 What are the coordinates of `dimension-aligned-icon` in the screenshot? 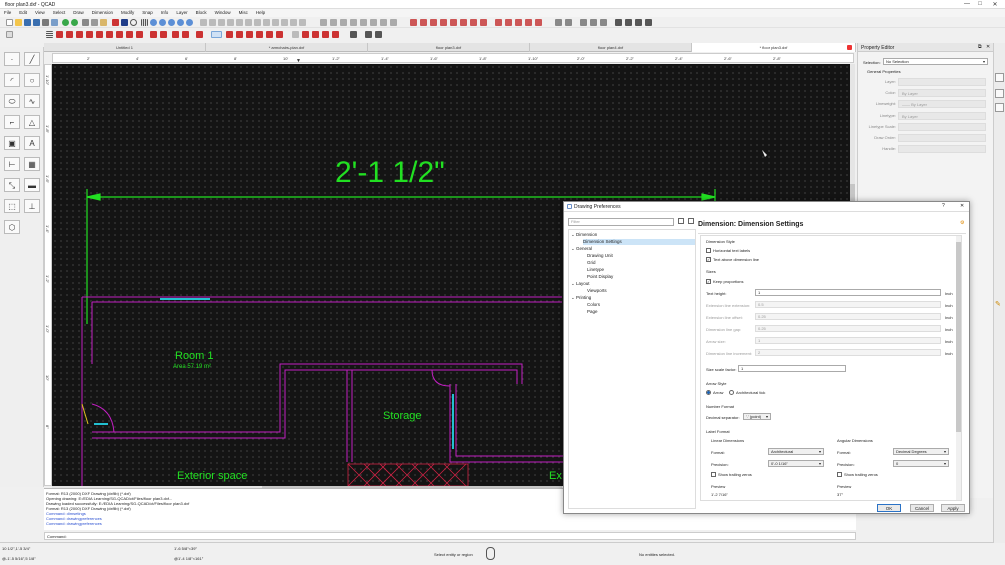 It's located at (333, 22).